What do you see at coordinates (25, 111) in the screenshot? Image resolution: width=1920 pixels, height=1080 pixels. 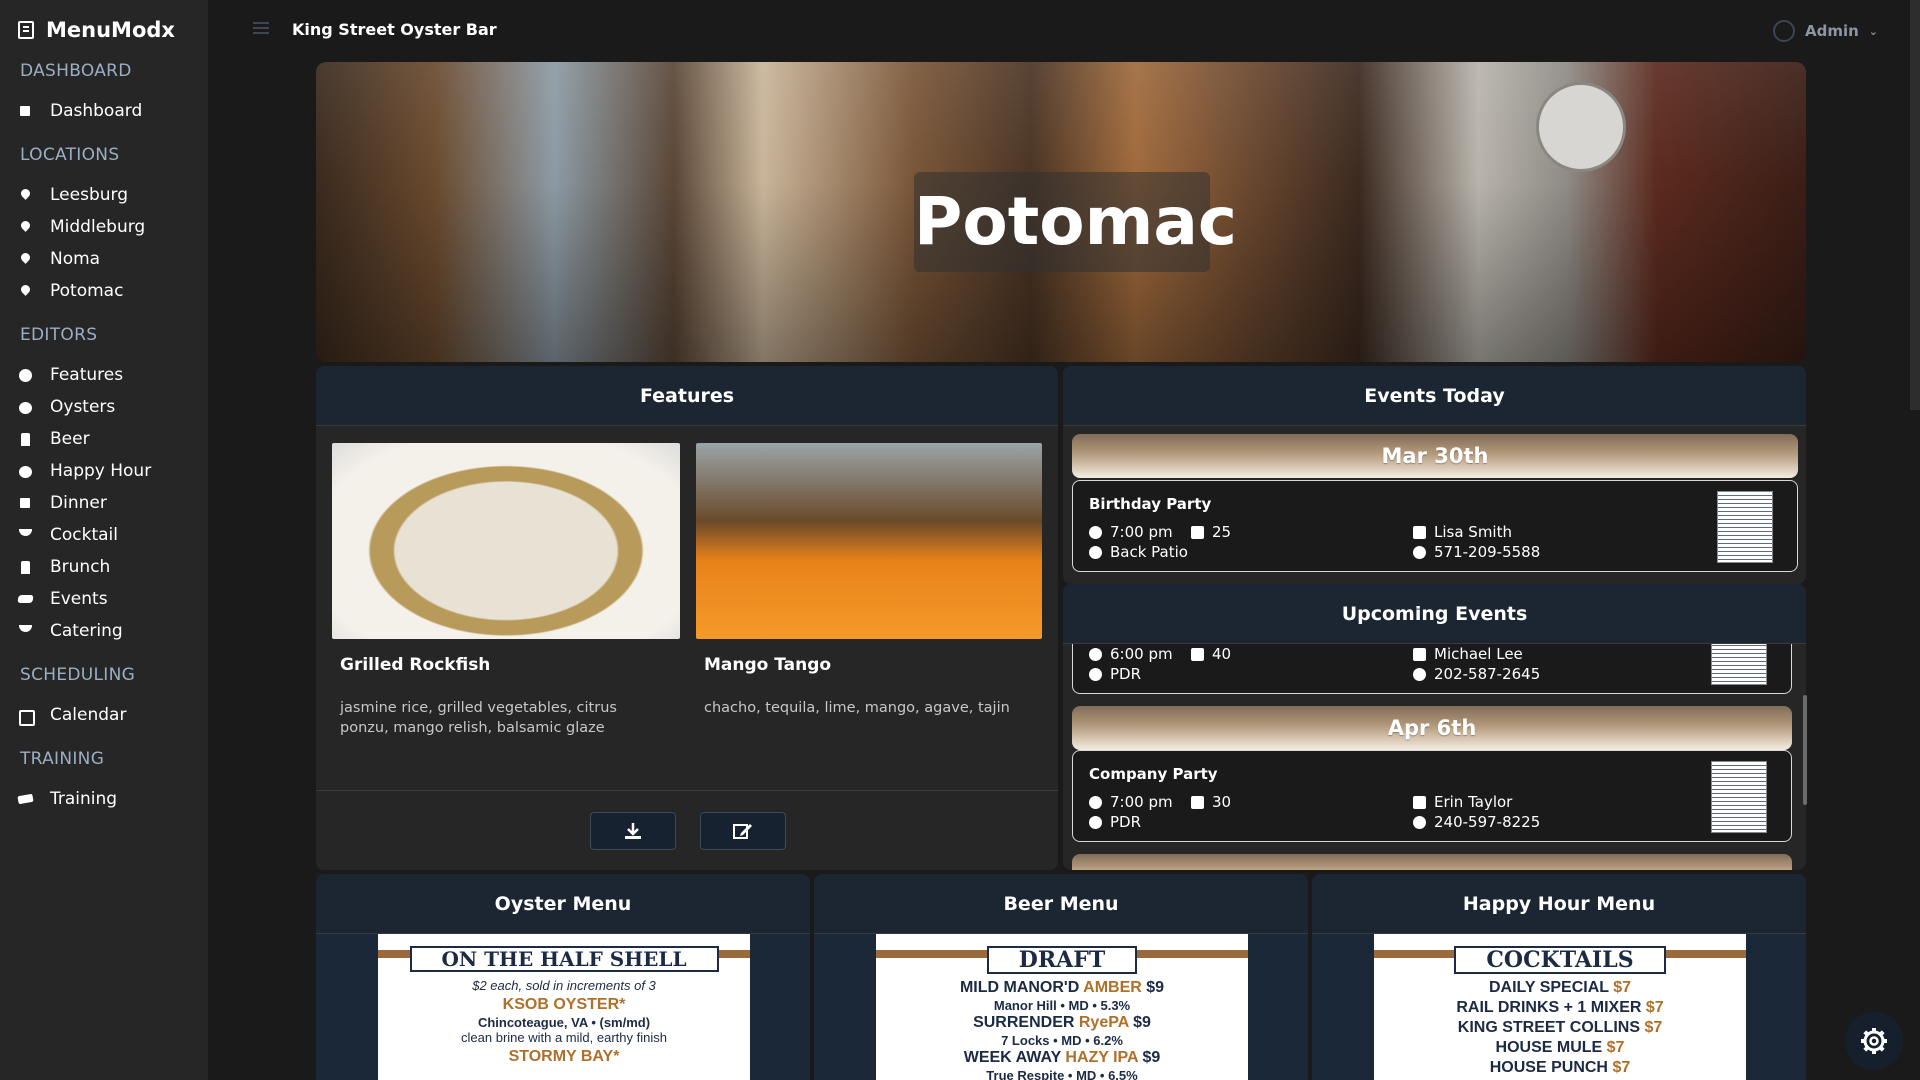 I see `dashboard-icon` at bounding box center [25, 111].